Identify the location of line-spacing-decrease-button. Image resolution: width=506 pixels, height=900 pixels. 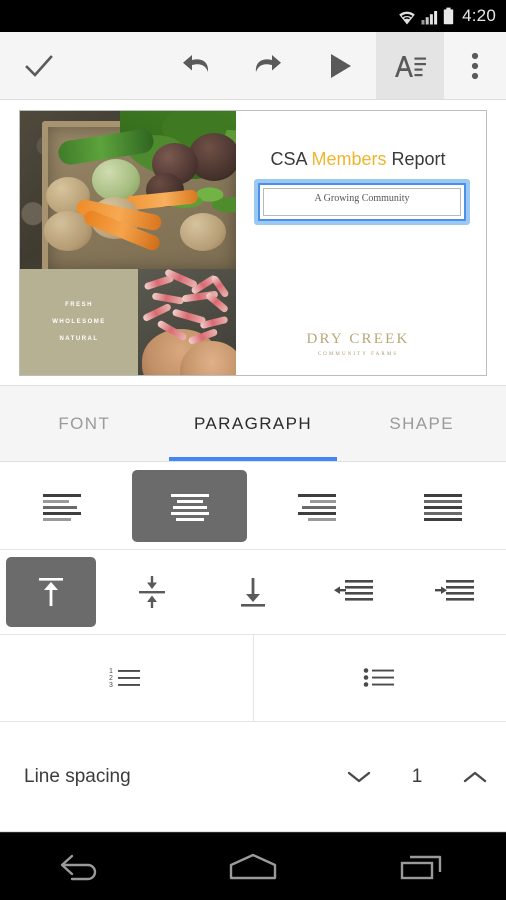
(359, 777).